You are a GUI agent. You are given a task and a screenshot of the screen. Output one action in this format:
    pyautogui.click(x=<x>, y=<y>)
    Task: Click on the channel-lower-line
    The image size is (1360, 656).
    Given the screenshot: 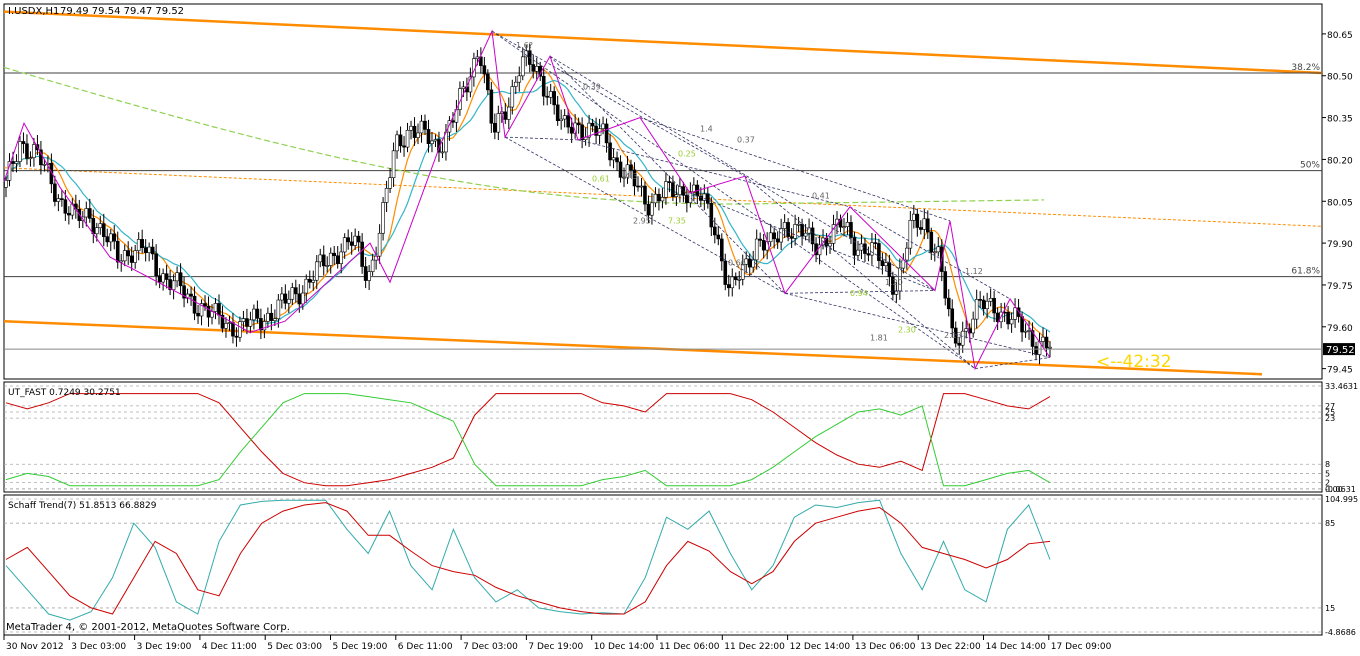 What is the action you would take?
    pyautogui.click(x=633, y=347)
    